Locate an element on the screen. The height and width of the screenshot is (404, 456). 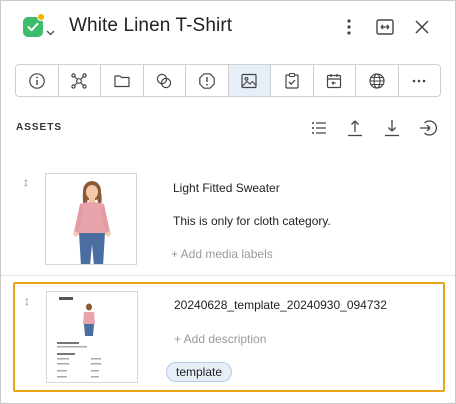
asset-name: 20240628_template_20240930_094732 is located at coordinates (280, 305).